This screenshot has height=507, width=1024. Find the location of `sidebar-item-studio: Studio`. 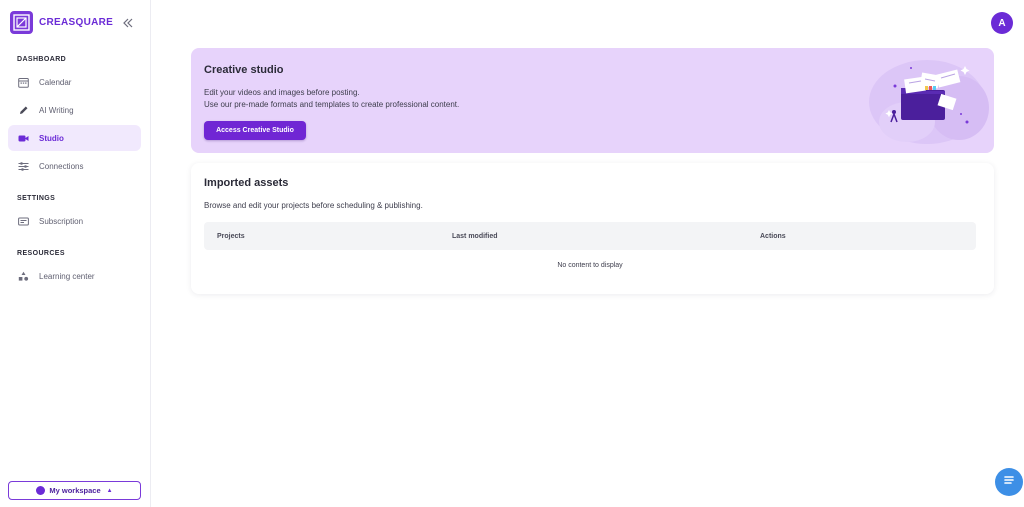

sidebar-item-studio: Studio is located at coordinates (74, 138).